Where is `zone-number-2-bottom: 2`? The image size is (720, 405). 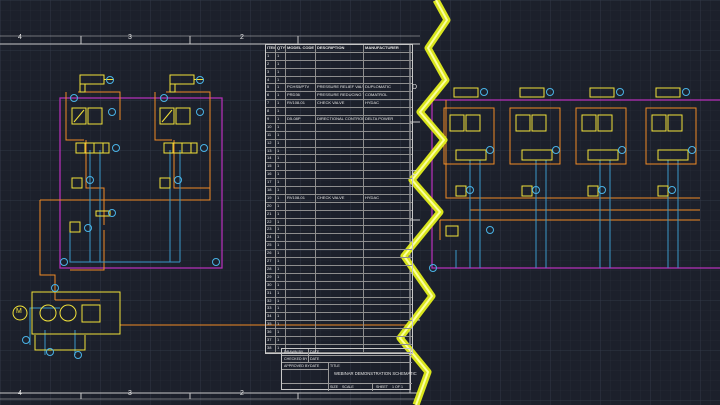 zone-number-2-bottom: 2 is located at coordinates (242, 393).